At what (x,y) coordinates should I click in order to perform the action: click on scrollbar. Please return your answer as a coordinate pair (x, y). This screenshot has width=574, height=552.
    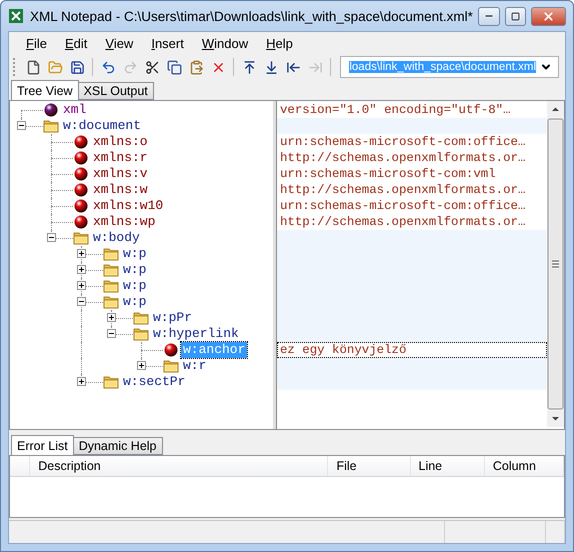
    Looking at the image, I should click on (555, 264).